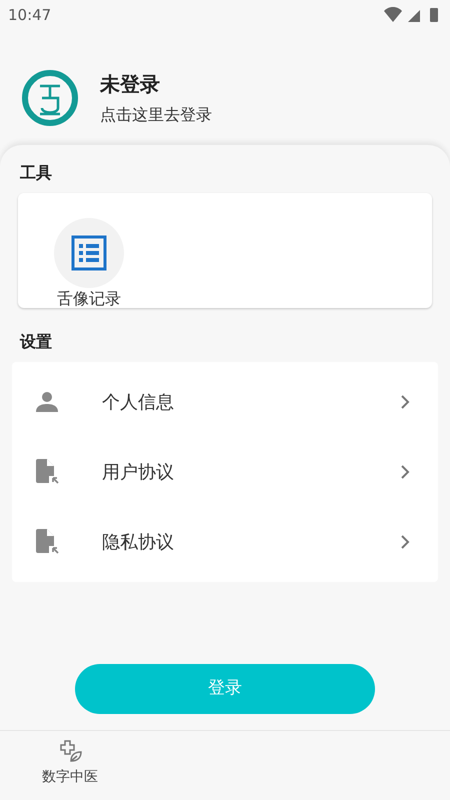 This screenshot has height=800, width=450. What do you see at coordinates (225, 402) in the screenshot?
I see `settings-row: 个人信息` at bounding box center [225, 402].